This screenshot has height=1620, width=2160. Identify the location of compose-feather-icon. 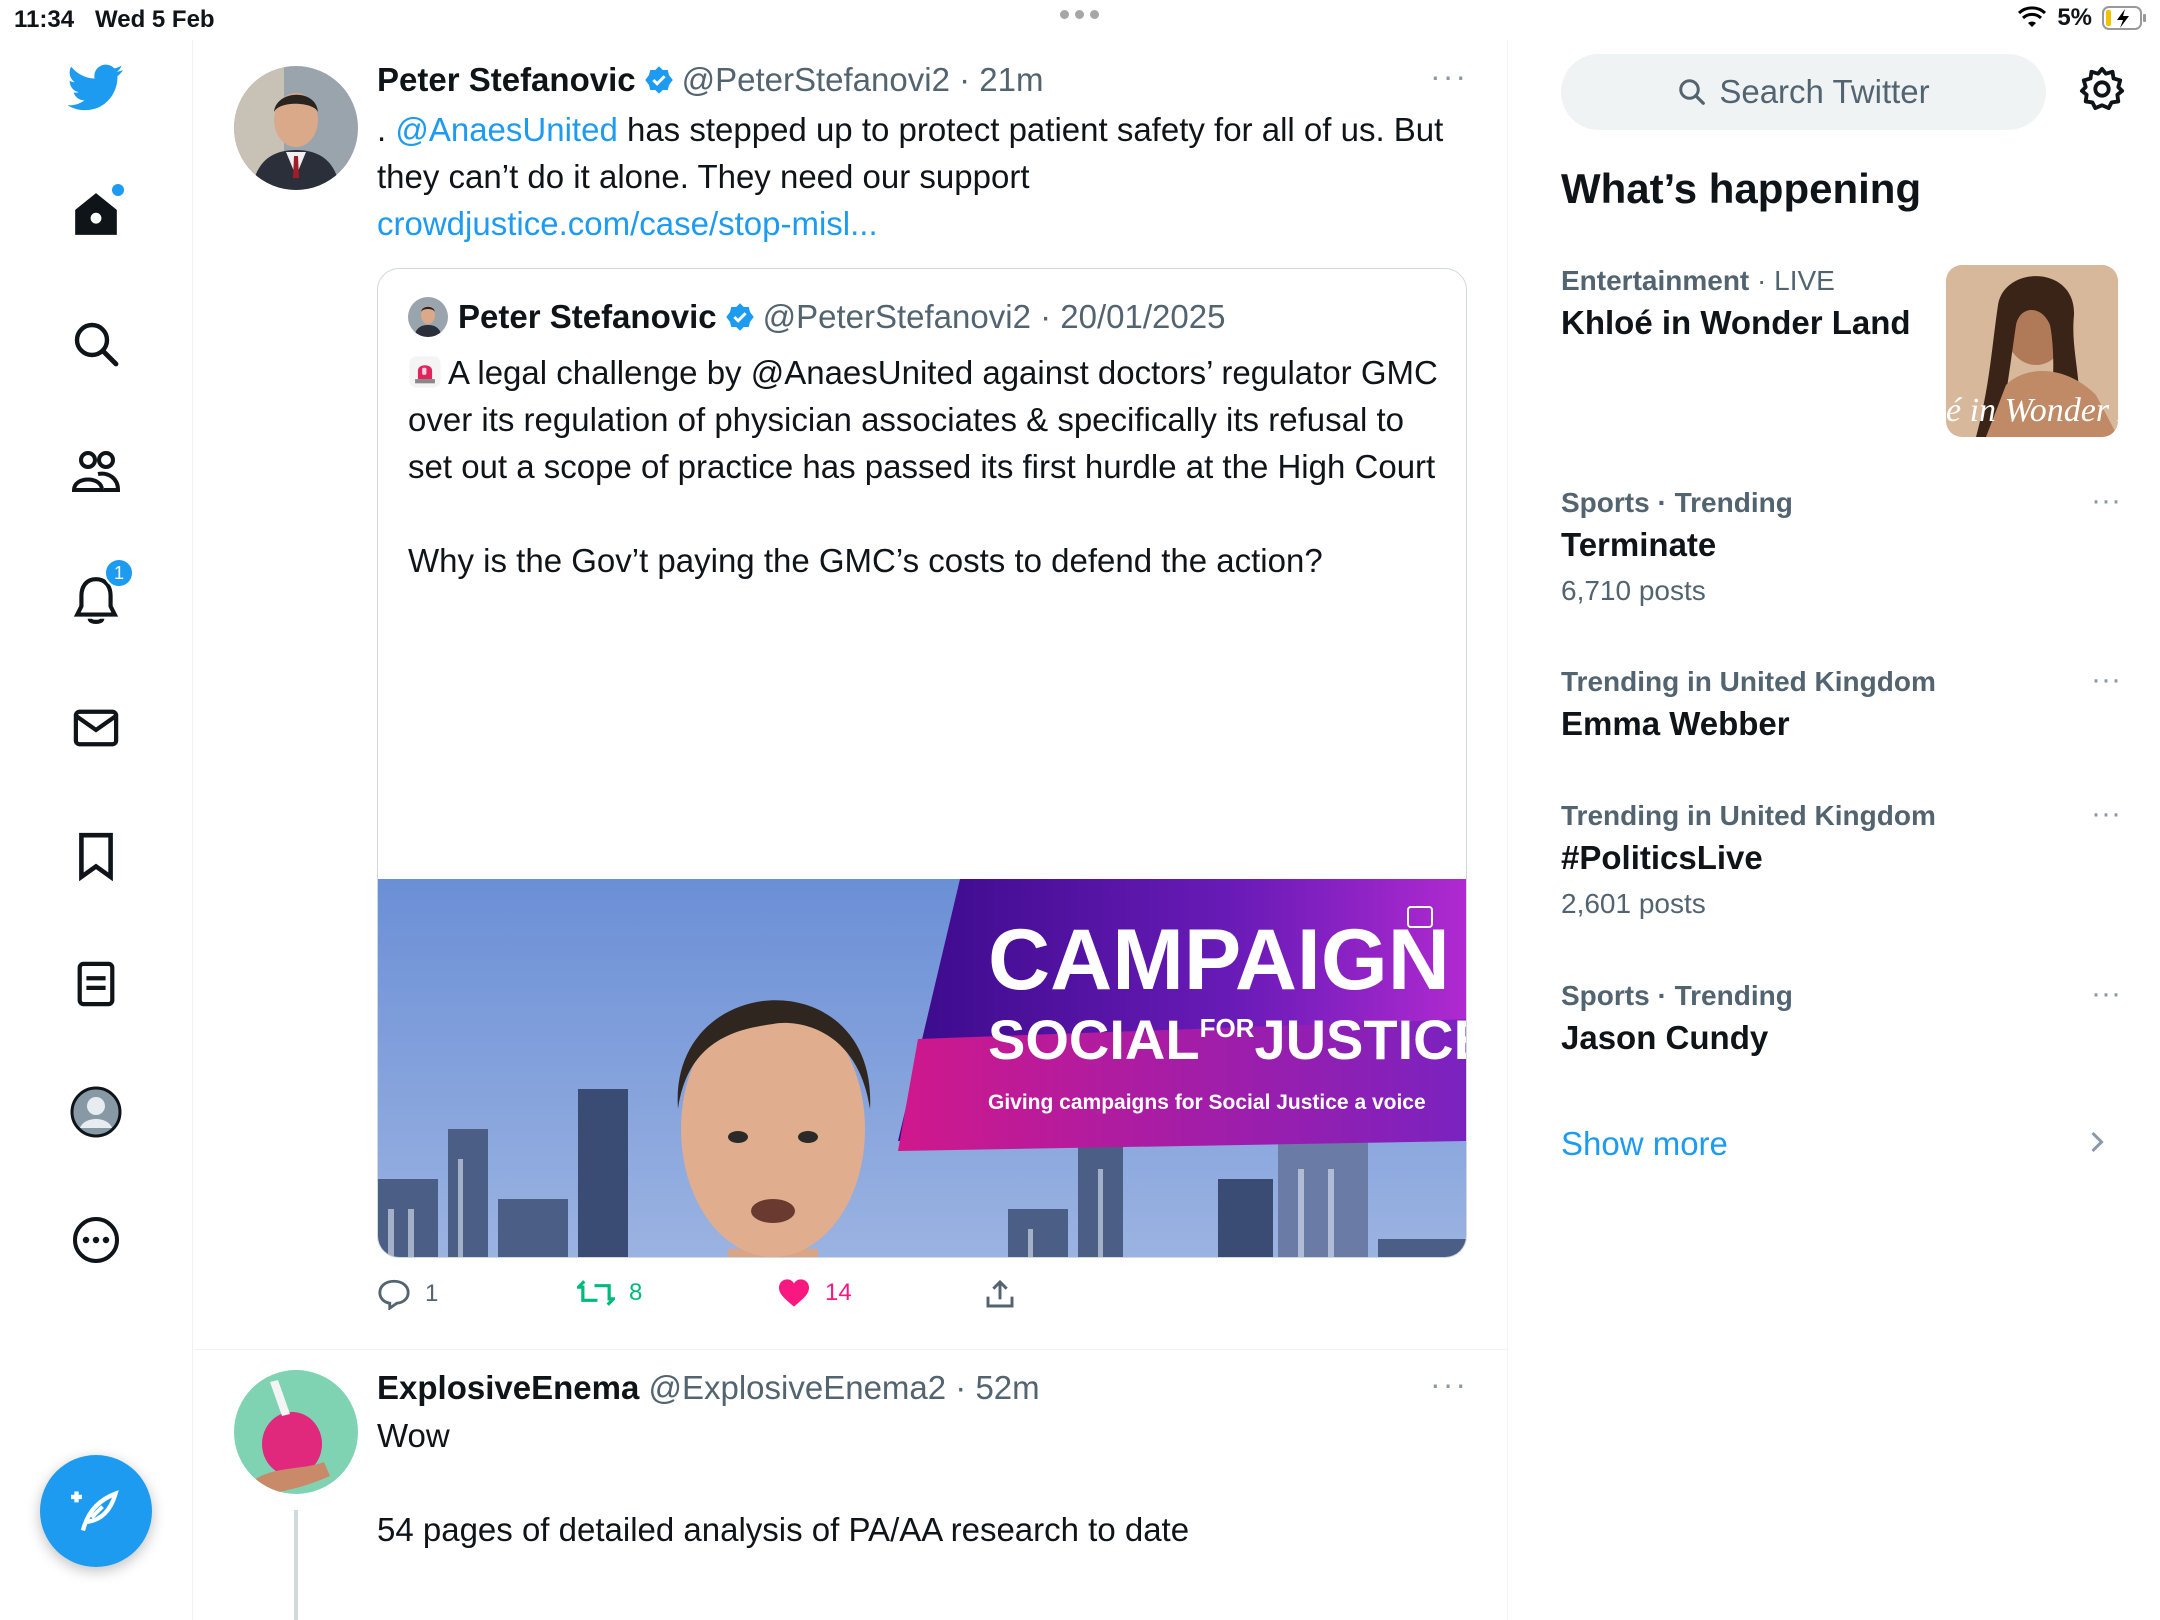
(95, 1511).